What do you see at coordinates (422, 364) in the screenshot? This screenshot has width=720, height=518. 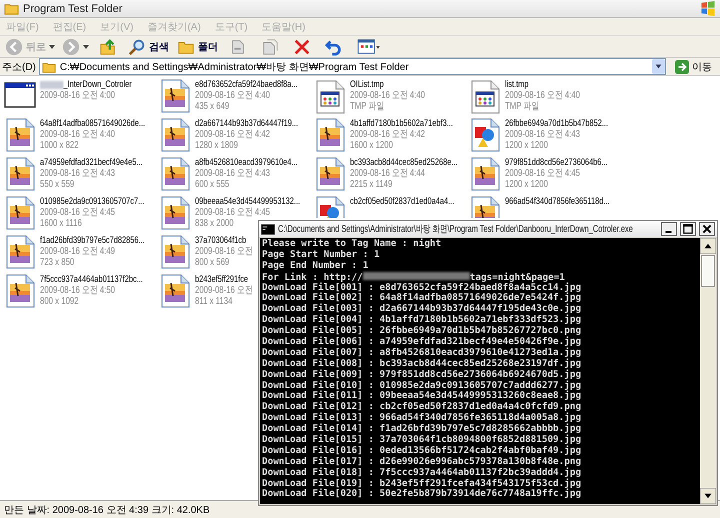 I see `console-line: DownLoad File[008] : bc393acb8d44cec85ed25268e23197df.jpg` at bounding box center [422, 364].